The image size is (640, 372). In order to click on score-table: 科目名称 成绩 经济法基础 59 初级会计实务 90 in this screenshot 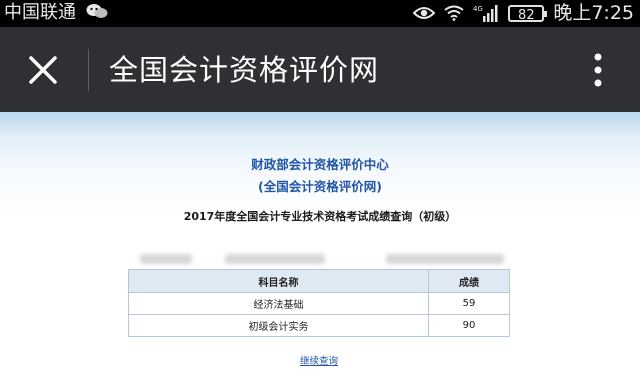, I will do `click(319, 303)`.